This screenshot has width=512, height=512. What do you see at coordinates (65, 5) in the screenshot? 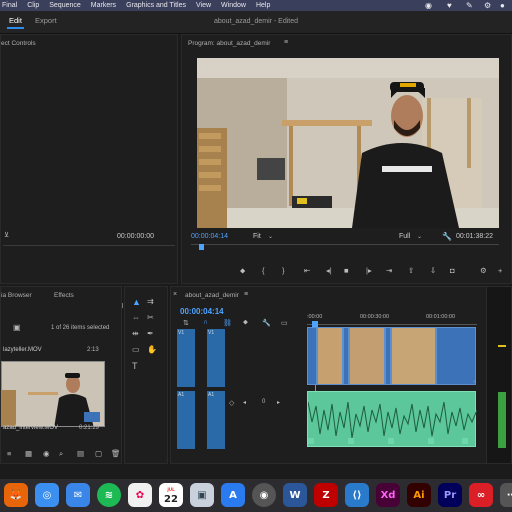
I see `menu-sequence: Sequence` at bounding box center [65, 5].